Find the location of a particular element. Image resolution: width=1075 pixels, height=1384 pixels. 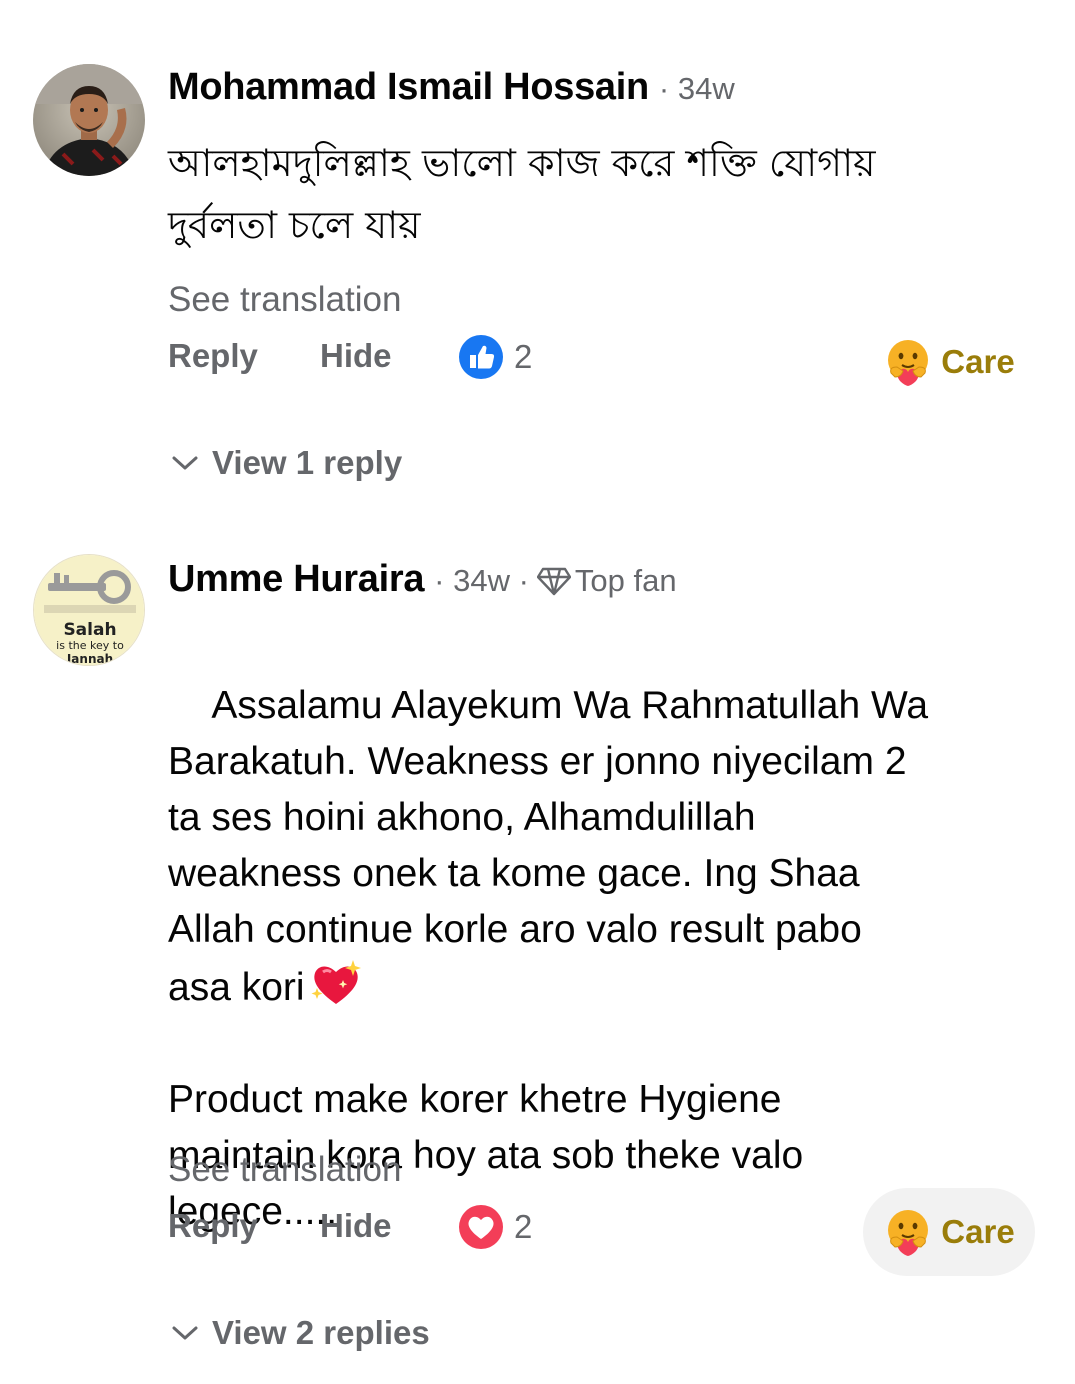

author-name: Umme Huraira is located at coordinates (296, 579).